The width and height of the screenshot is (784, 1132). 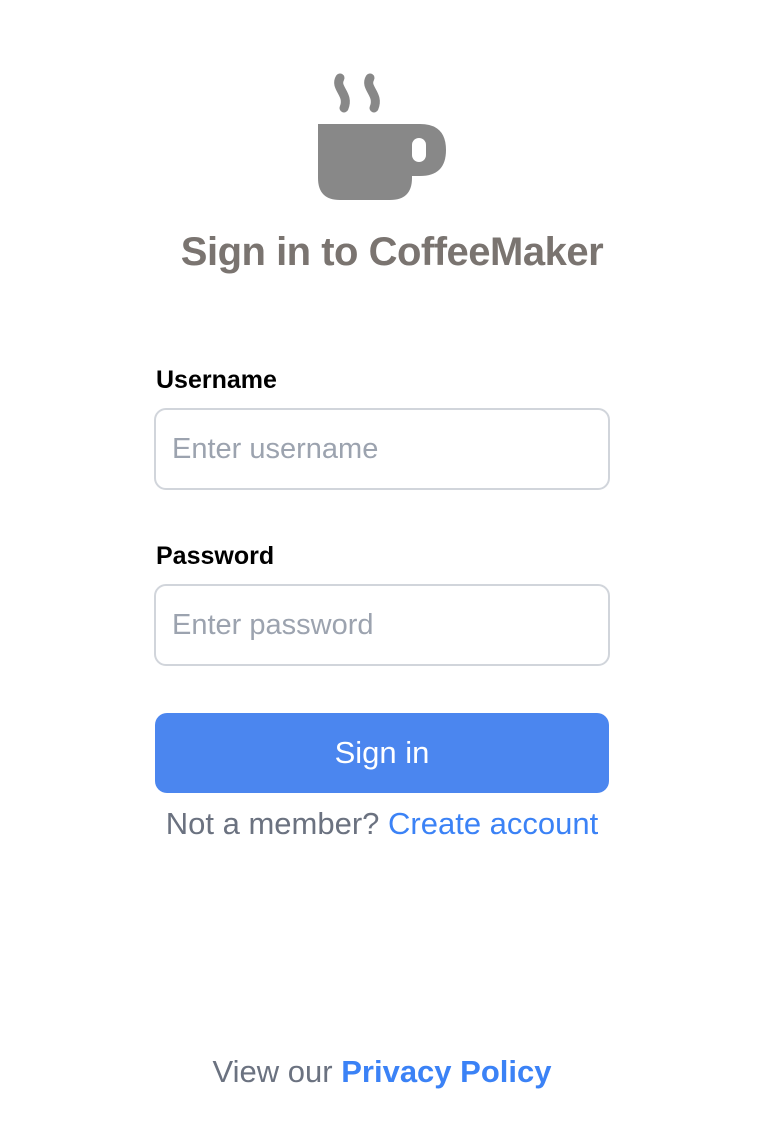 I want to click on privacy-footer: View our Privacy Policy, so click(x=382, y=1072).